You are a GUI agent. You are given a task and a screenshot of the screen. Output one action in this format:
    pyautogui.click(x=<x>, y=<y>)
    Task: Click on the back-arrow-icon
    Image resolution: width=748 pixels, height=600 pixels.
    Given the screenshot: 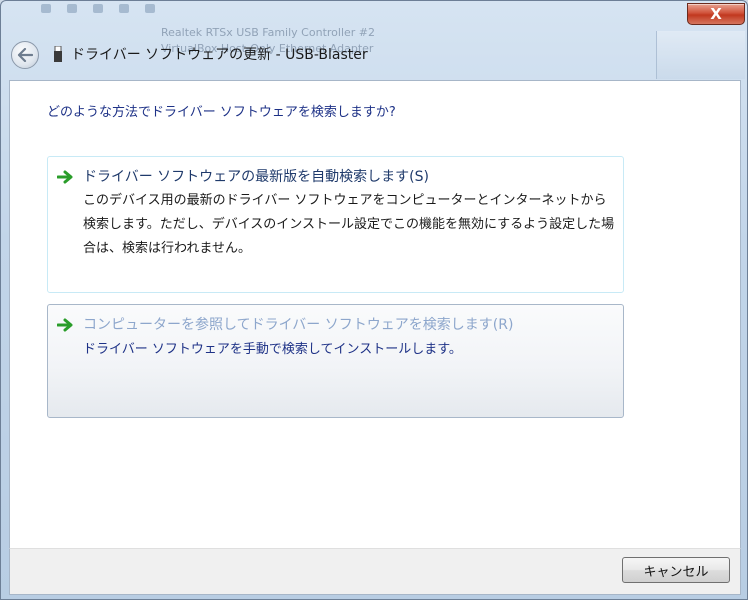 What is the action you would take?
    pyautogui.click(x=25, y=55)
    